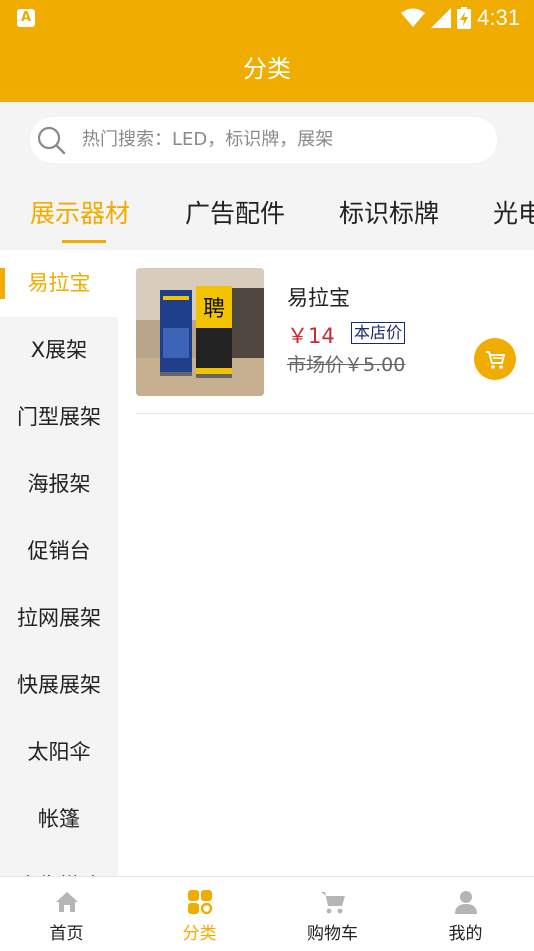  What do you see at coordinates (59, 752) in the screenshot?
I see `sidebar-item-umbrella: 太阳伞` at bounding box center [59, 752].